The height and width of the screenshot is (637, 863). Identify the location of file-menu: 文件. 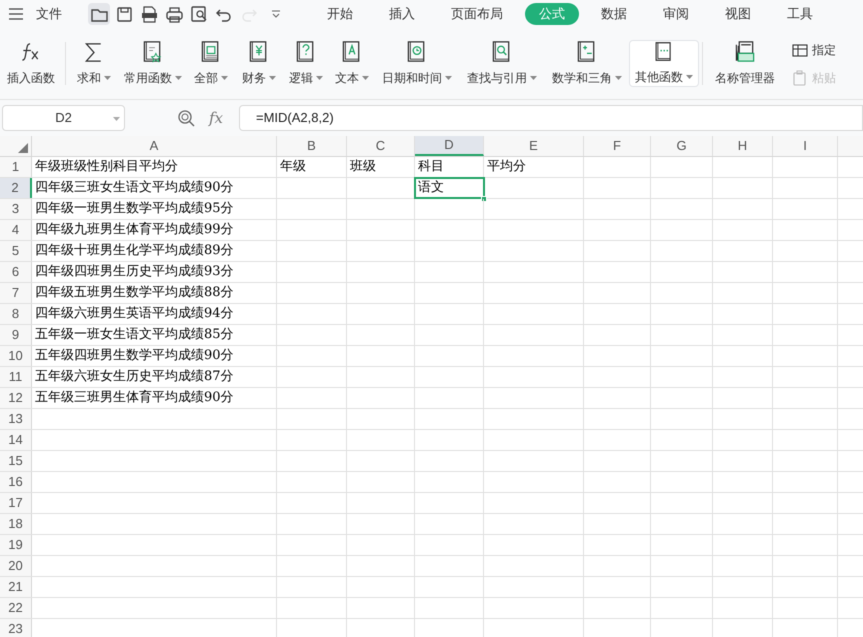
(49, 14).